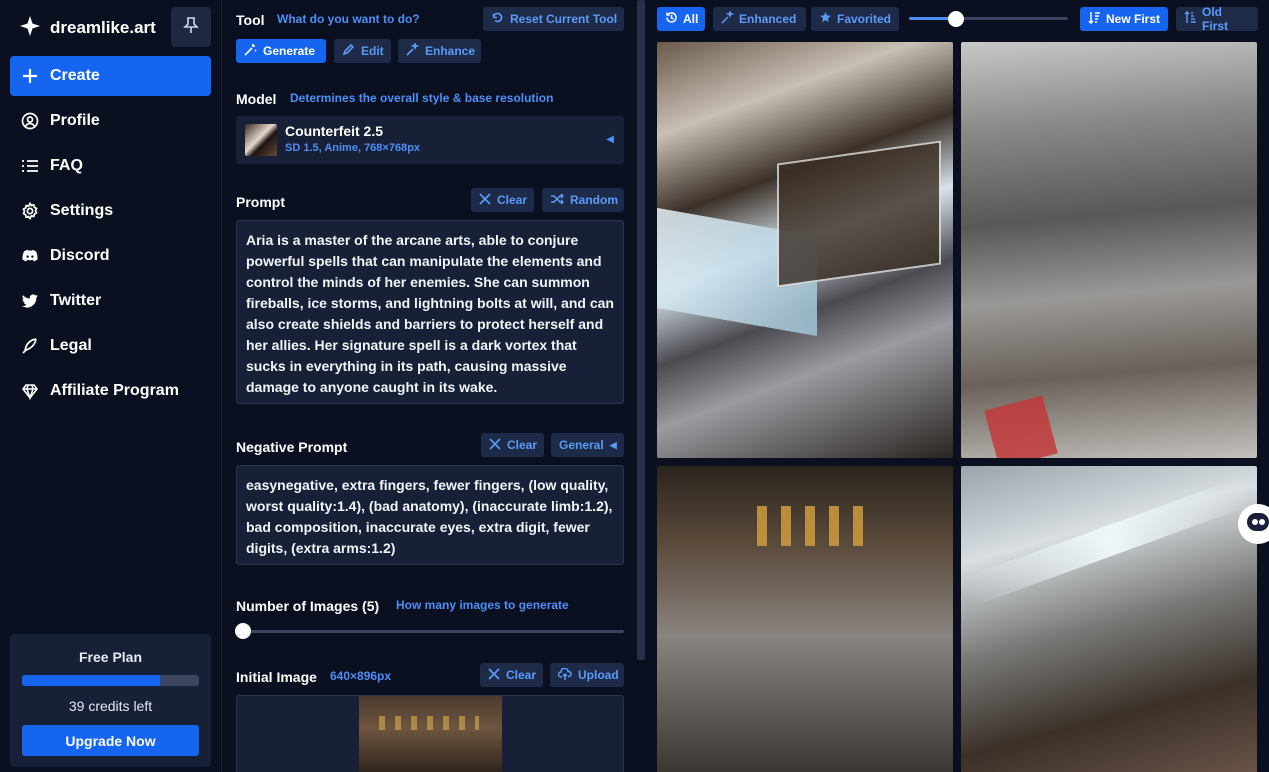  Describe the element at coordinates (110, 706) in the screenshot. I see `credits-left: 39 credits left` at that location.